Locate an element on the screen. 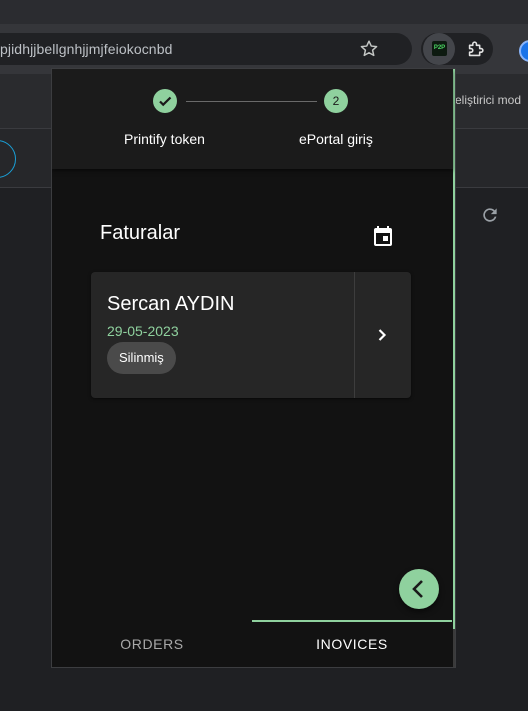 The image size is (528, 711). invoice-status-chip: Silinmiş is located at coordinates (141, 358).